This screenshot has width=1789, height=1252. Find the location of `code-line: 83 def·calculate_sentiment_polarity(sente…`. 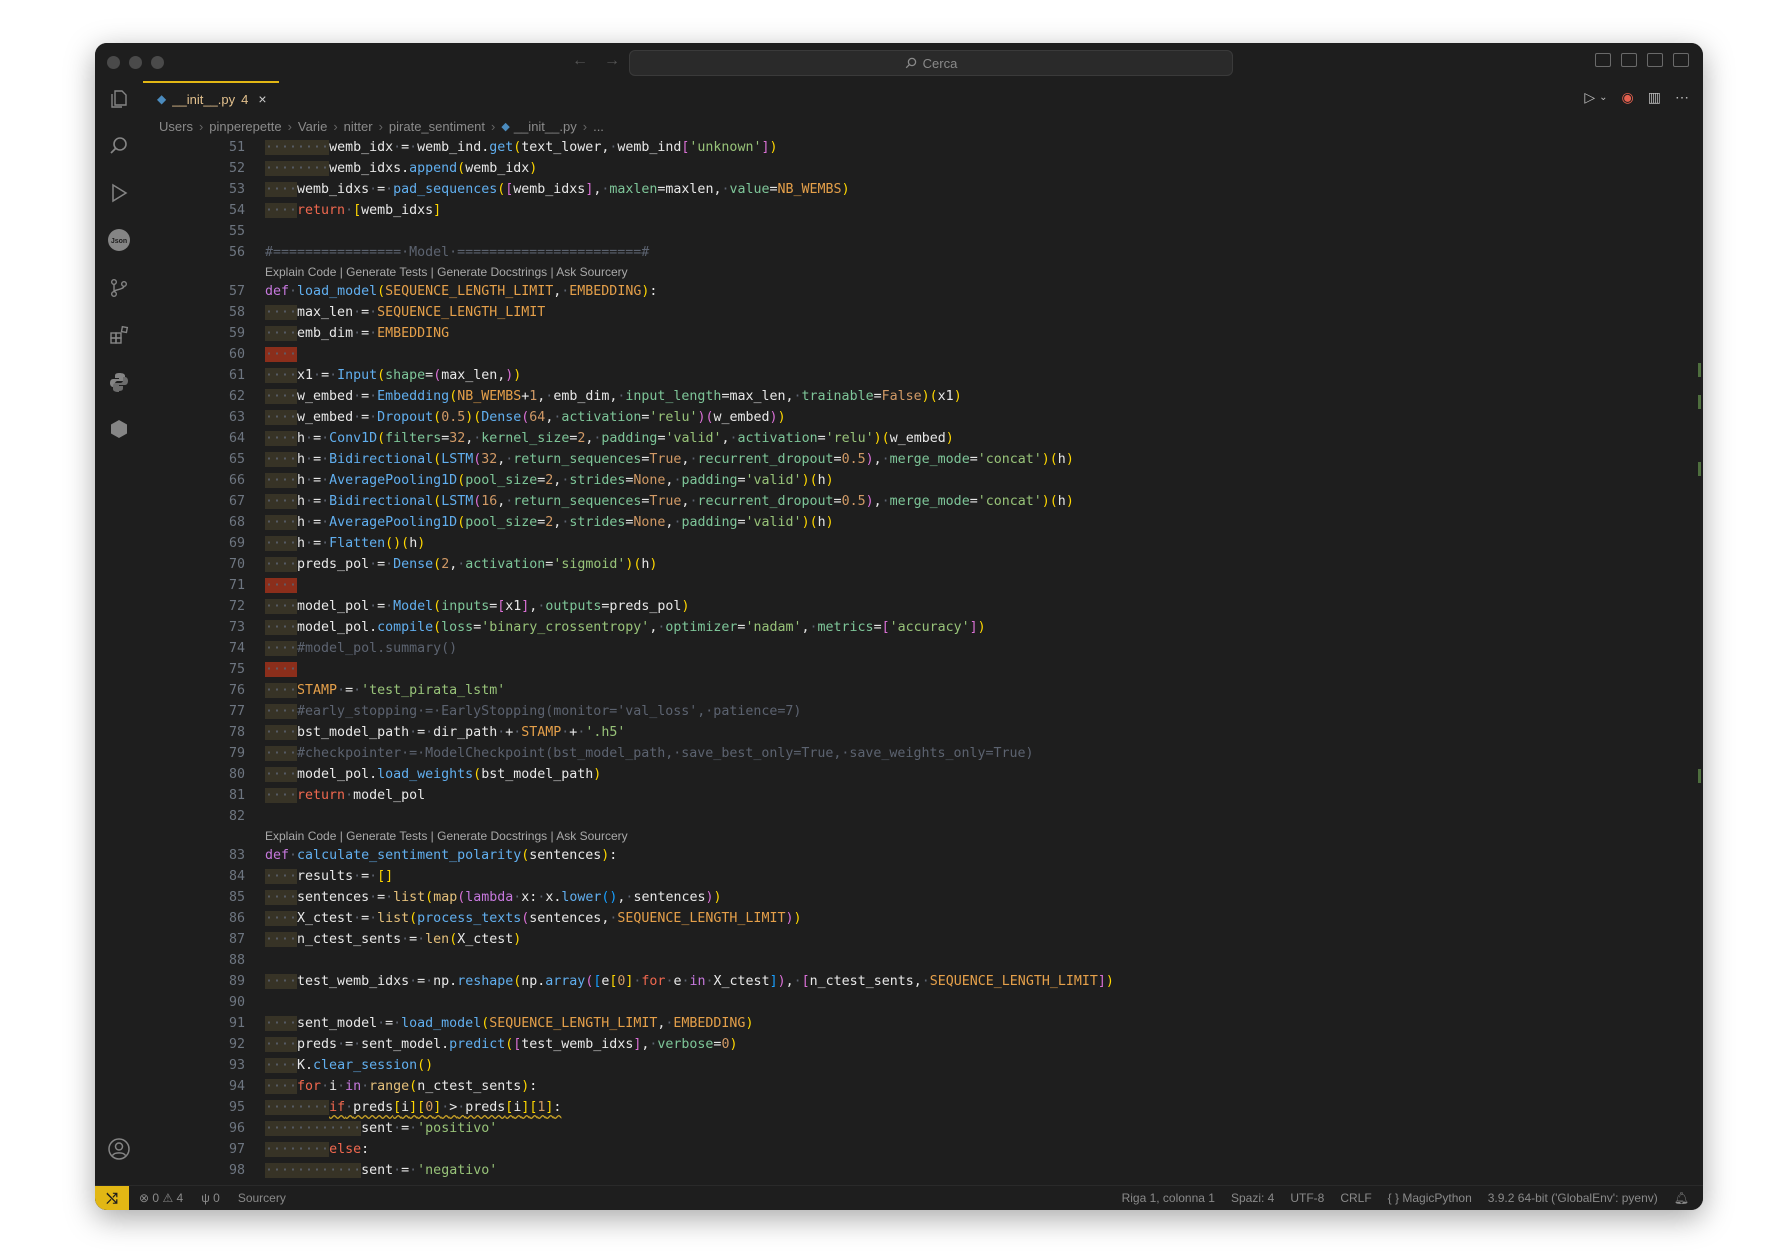

code-line: 83 def·calculate_sentiment_polarity(sente… is located at coordinates (923, 855).